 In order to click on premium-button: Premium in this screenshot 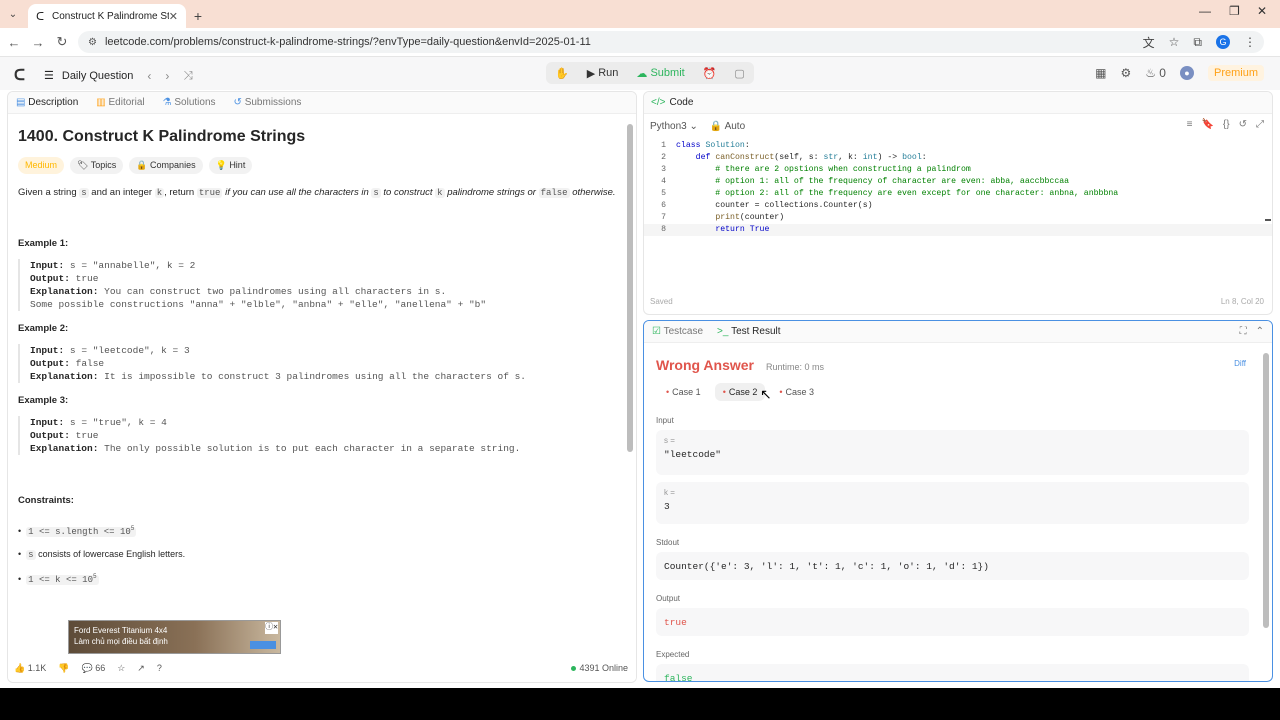, I will do `click(1235, 73)`.